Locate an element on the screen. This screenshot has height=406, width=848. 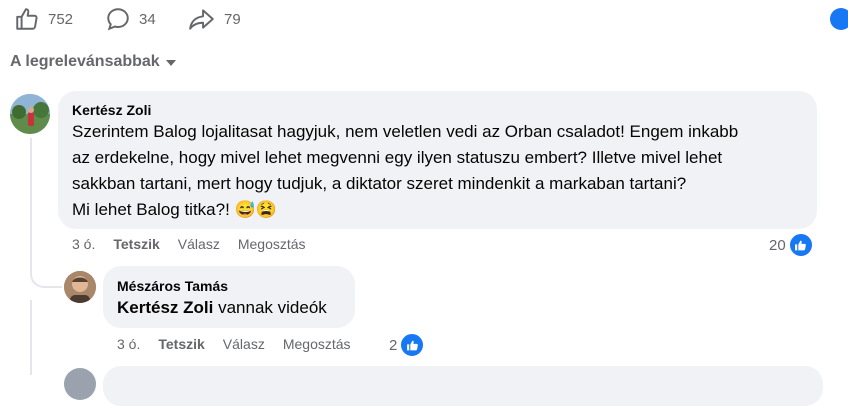
comment-like-count: 20 is located at coordinates (791, 245).